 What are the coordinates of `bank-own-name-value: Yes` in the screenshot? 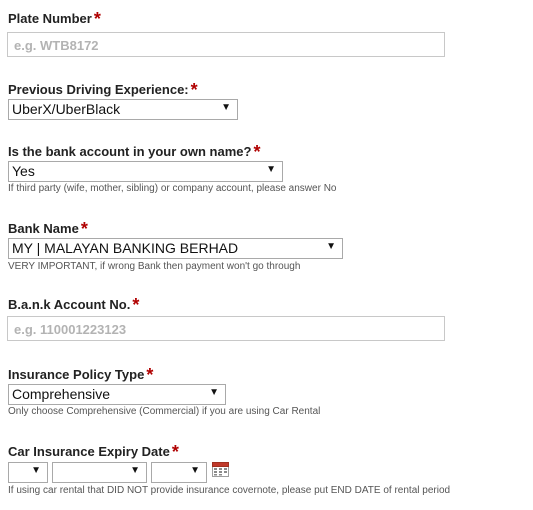 It's located at (23, 171).